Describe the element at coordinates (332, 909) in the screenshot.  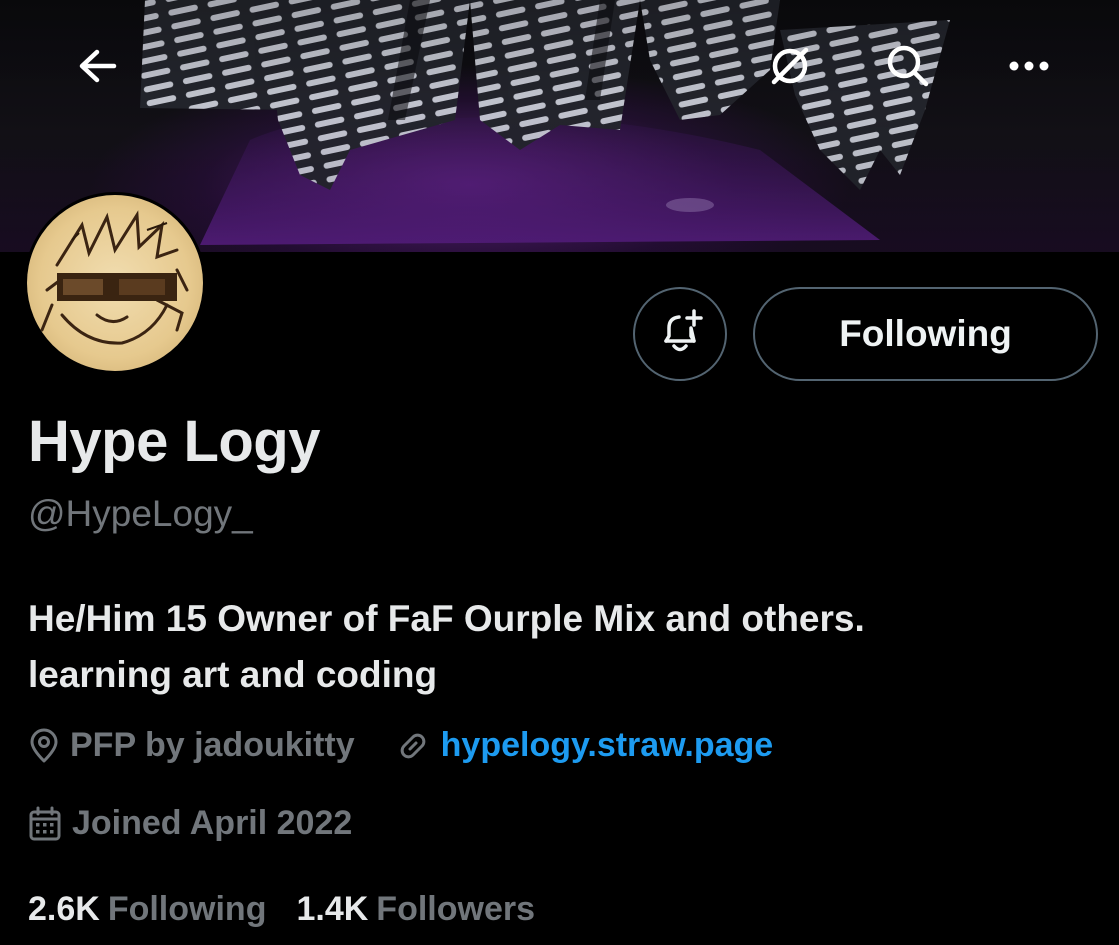
I see `followers-count: 1.4K` at that location.